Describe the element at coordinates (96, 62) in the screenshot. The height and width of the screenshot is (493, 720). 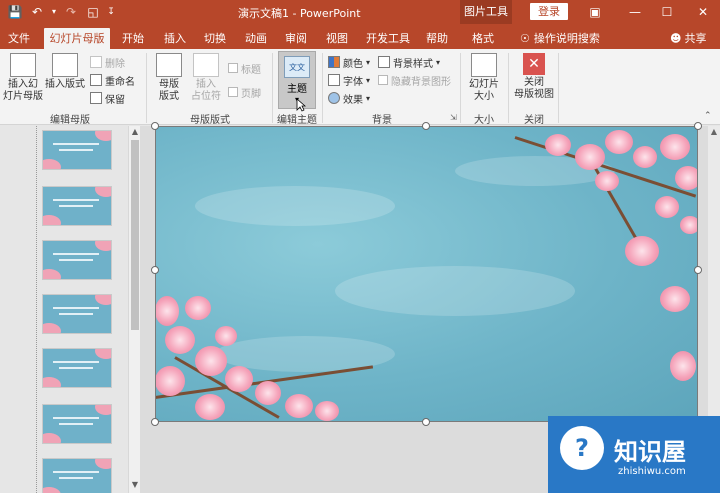
I see `delete-icon` at that location.